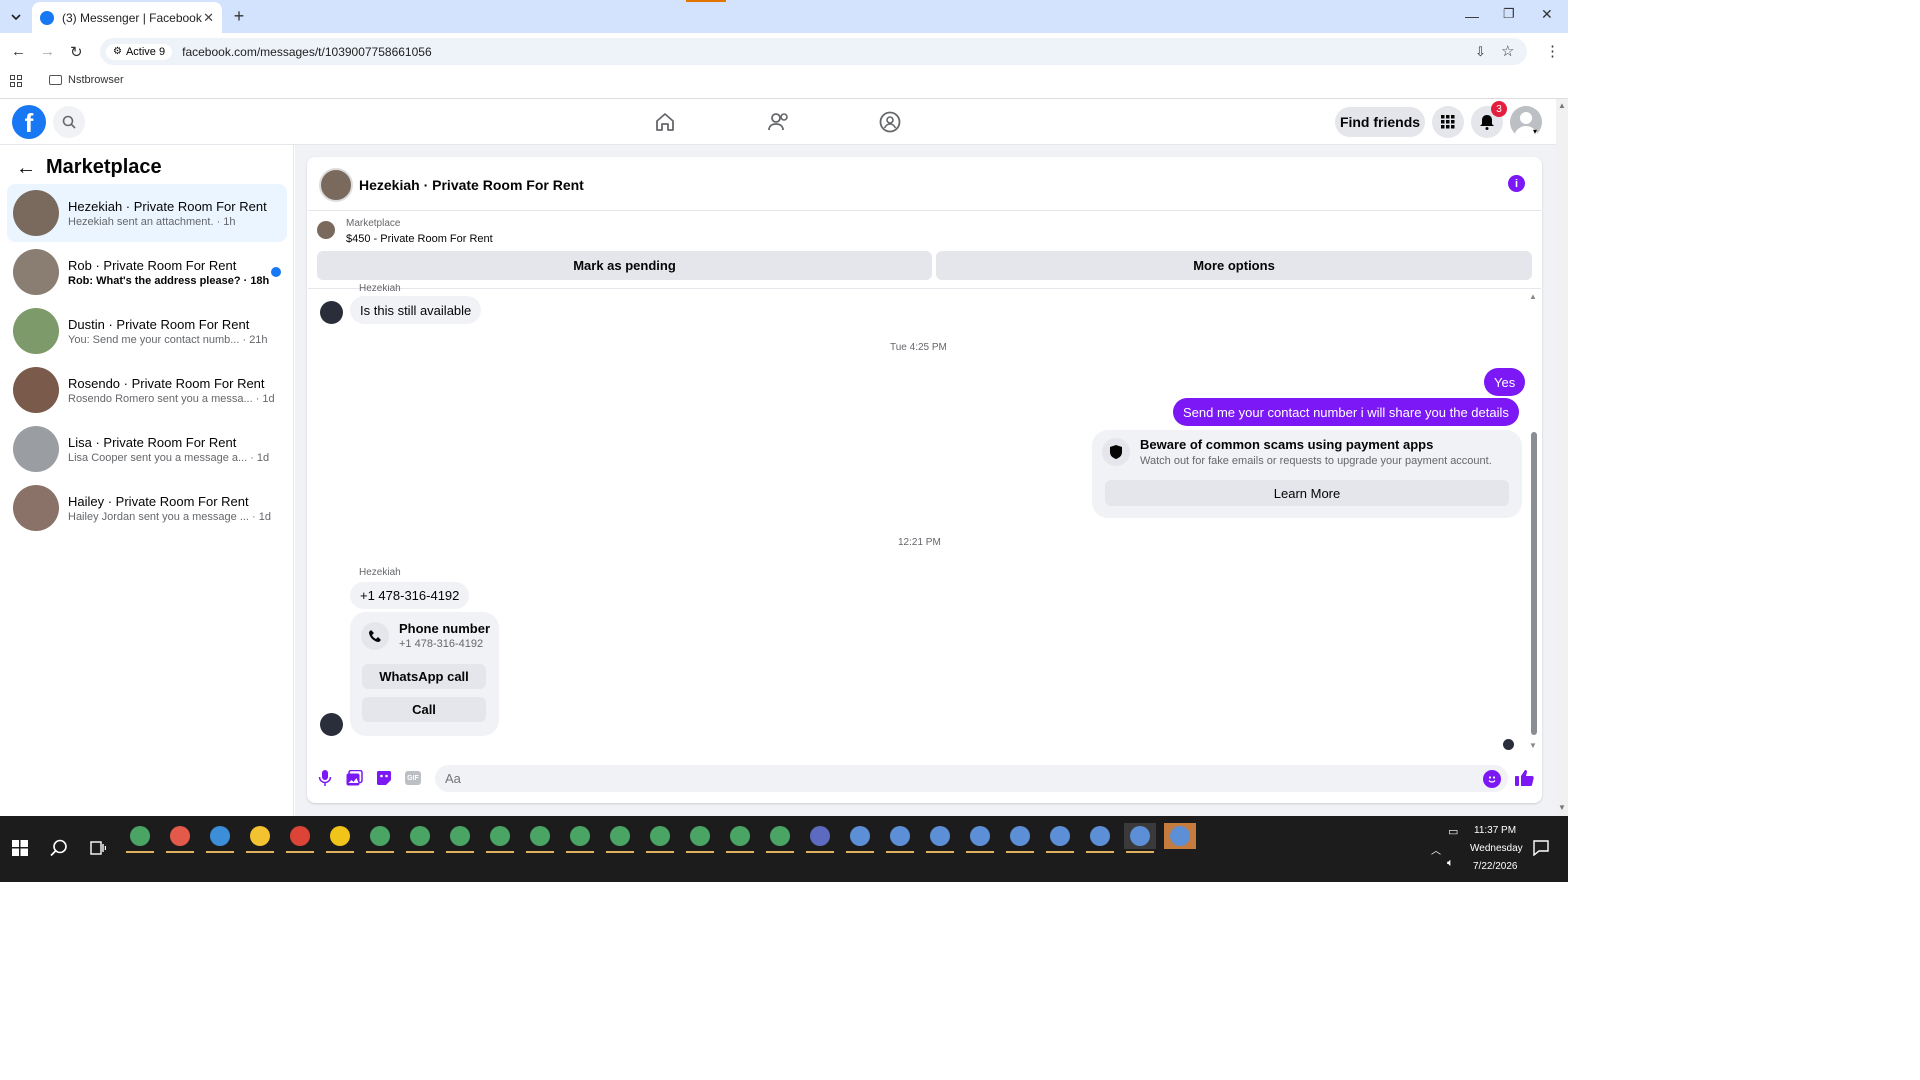 The height and width of the screenshot is (1080, 1920). I want to click on tune-icon: ⚙, so click(117, 51).